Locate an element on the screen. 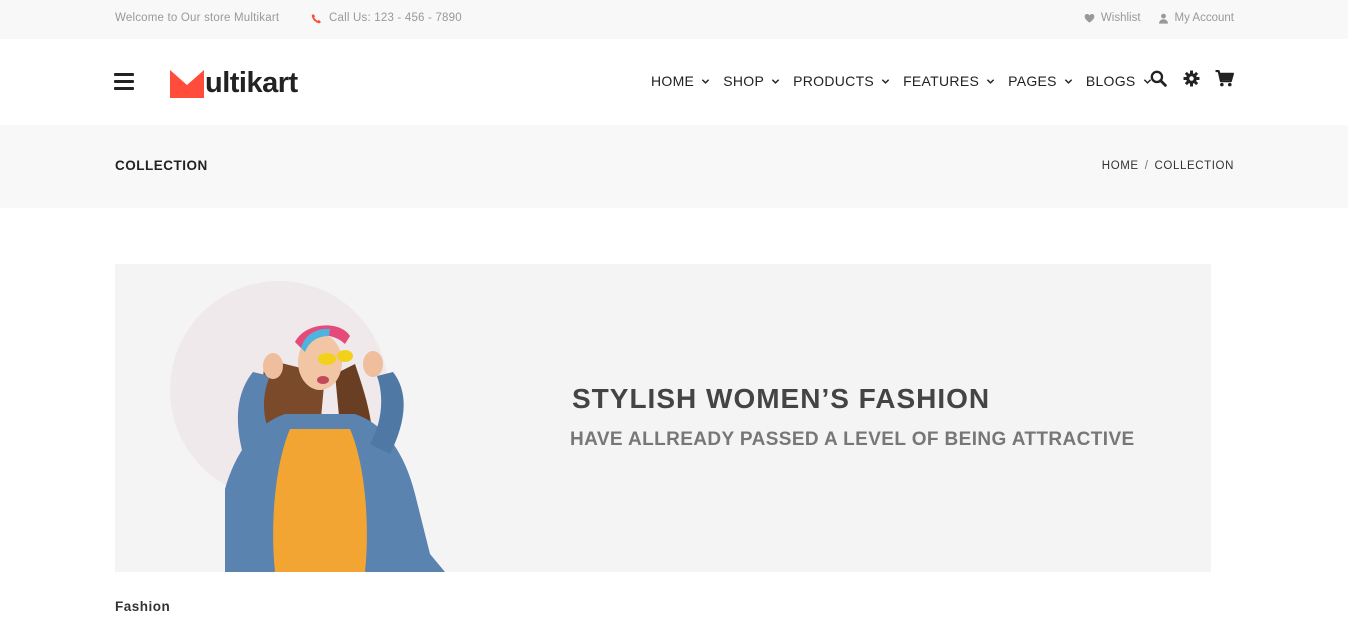 Image resolution: width=1348 pixels, height=623 pixels. nav-label: SHOP is located at coordinates (744, 81).